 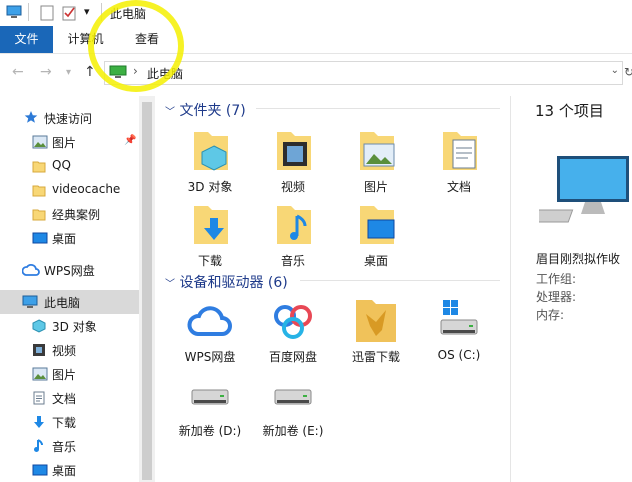 I want to click on check-properties-icon, so click(x=70, y=14).